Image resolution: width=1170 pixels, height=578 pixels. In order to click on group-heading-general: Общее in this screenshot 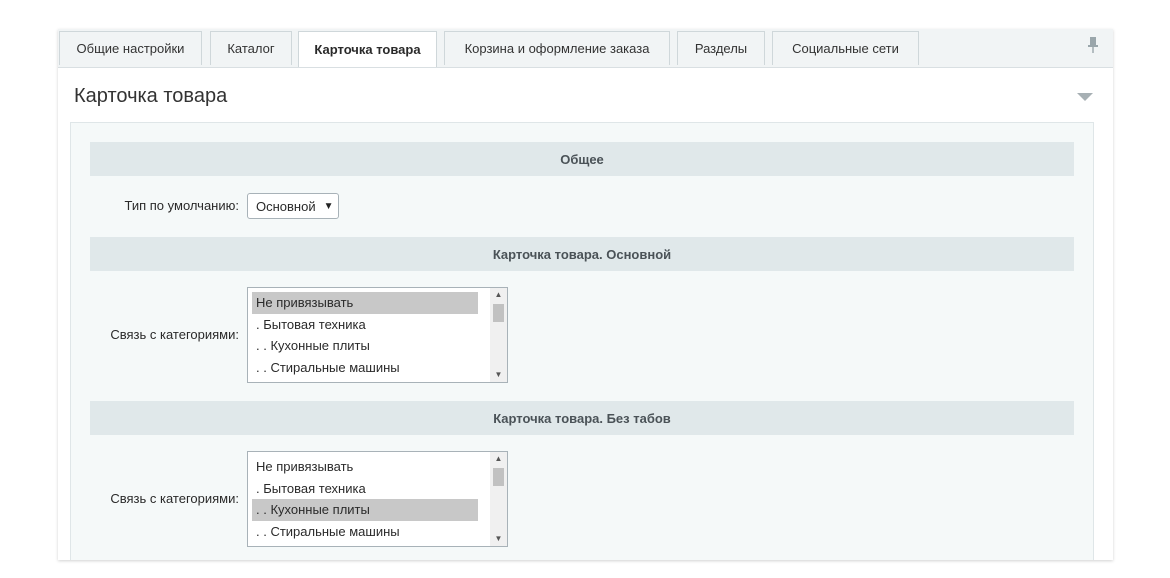, I will do `click(582, 159)`.